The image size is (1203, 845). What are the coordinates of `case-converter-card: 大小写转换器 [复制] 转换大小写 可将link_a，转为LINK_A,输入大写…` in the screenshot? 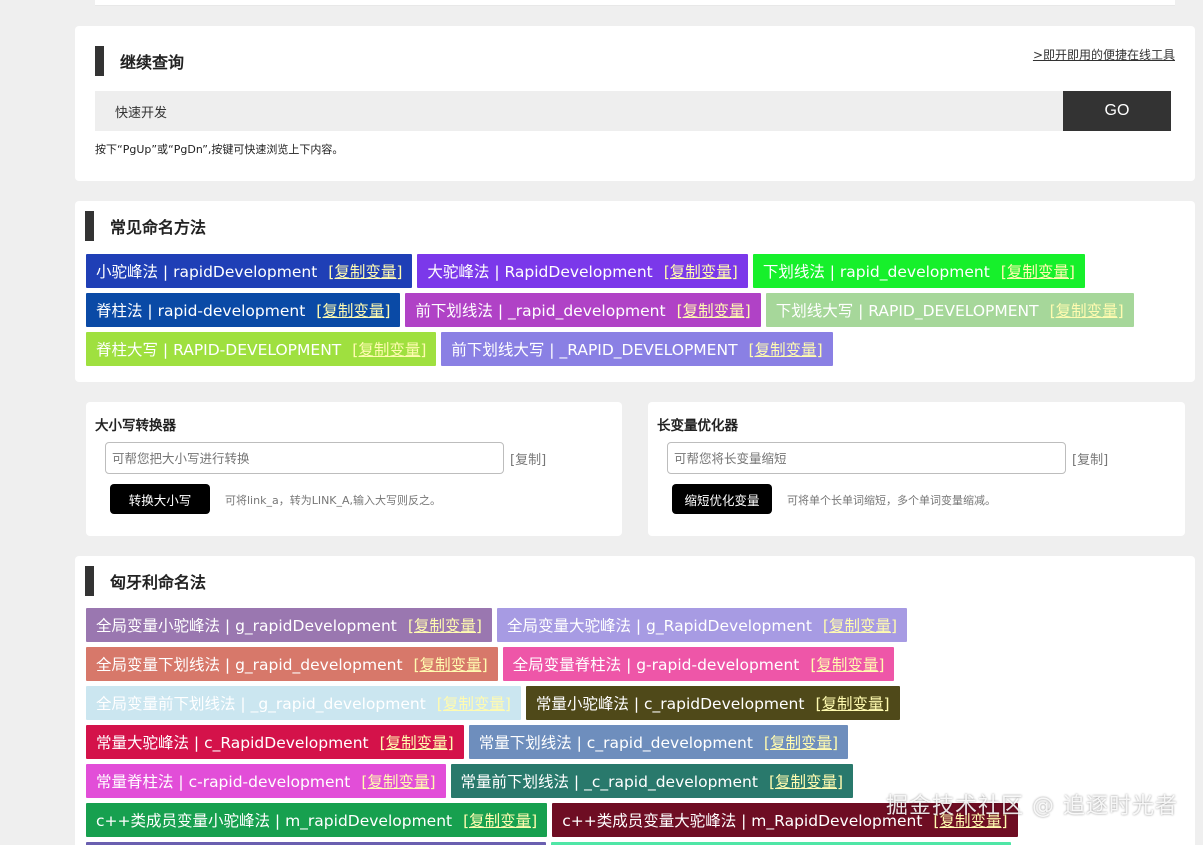 It's located at (354, 469).